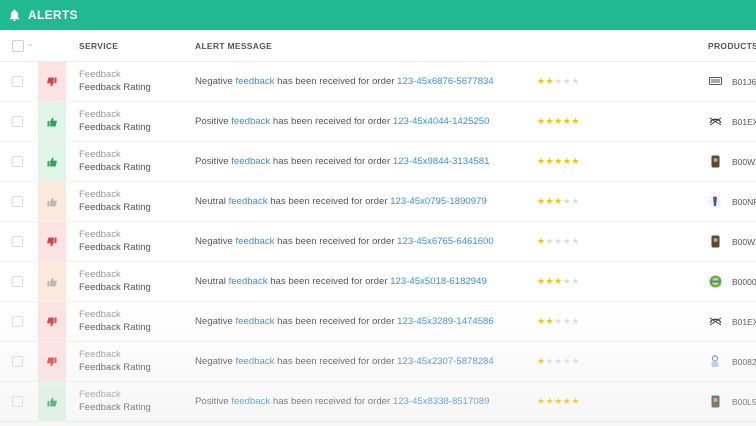 The height and width of the screenshot is (426, 756). Describe the element at coordinates (715, 81) in the screenshot. I see `keyboard-icon` at that location.